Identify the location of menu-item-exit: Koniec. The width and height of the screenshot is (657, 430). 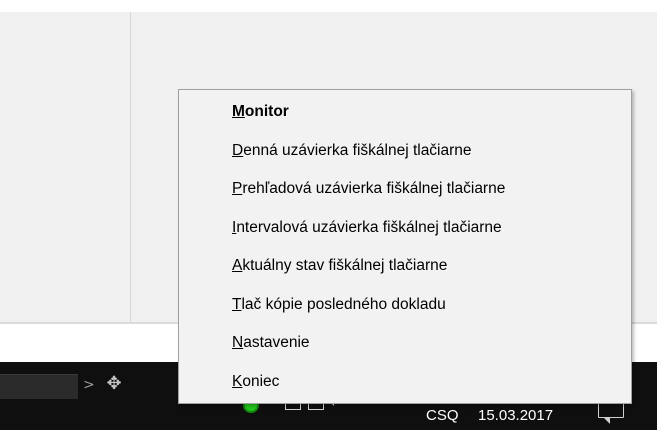
(405, 382).